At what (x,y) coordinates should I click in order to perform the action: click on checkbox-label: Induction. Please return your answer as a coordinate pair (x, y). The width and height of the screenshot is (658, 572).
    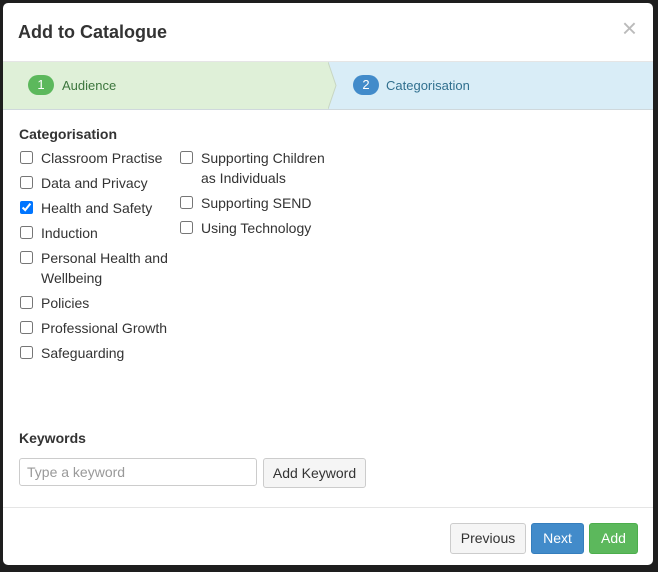
    Looking at the image, I should click on (69, 233).